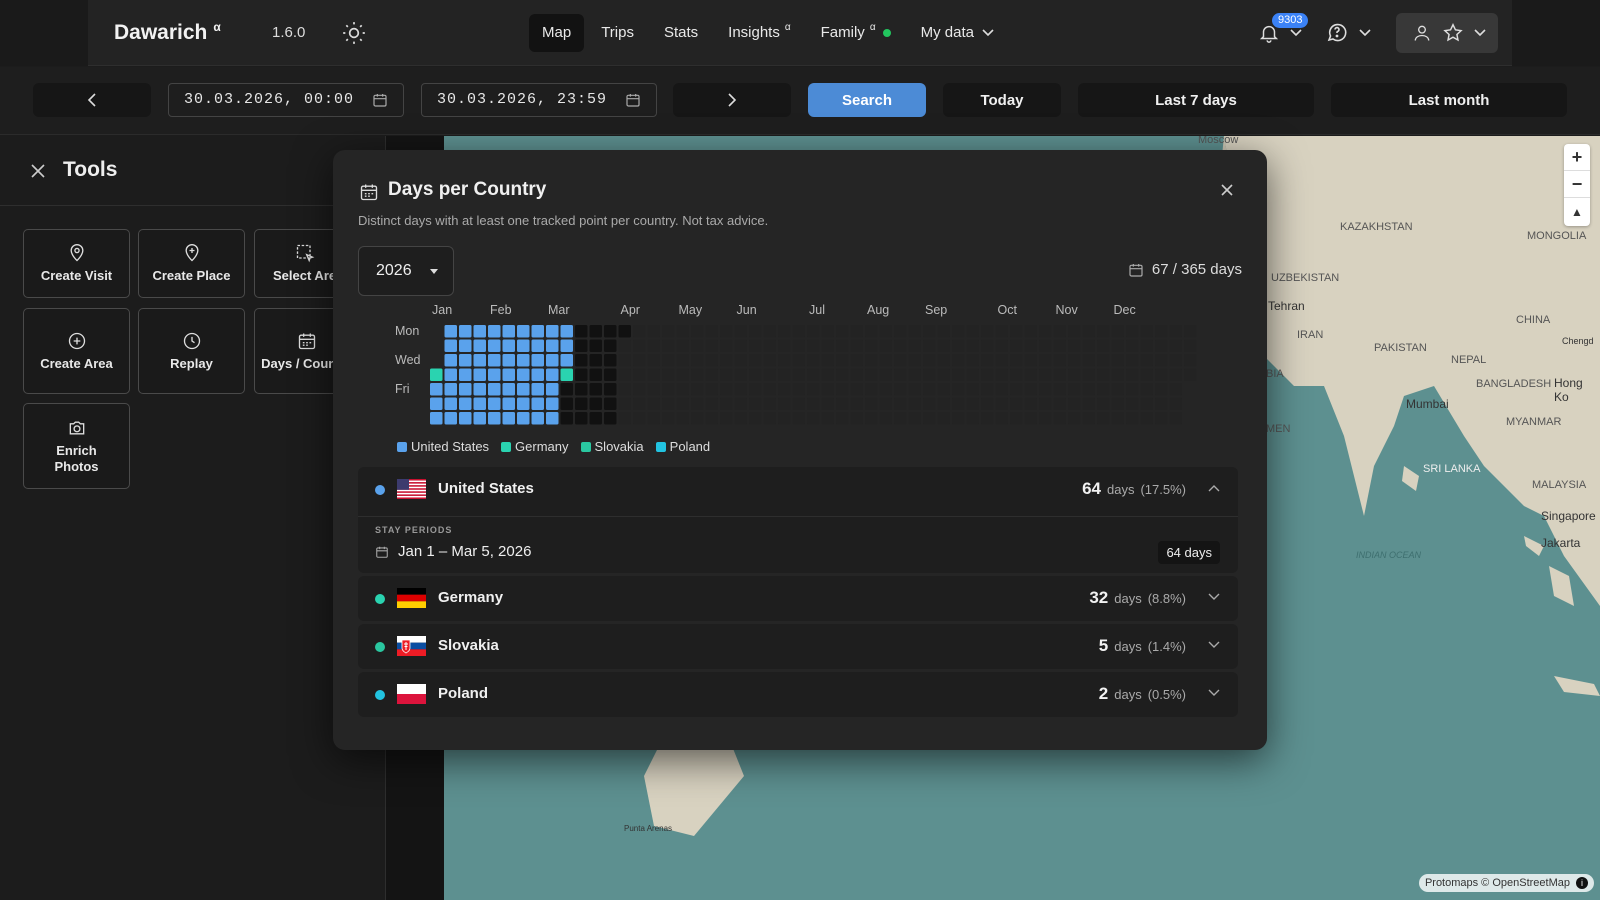  I want to click on enrich-photos-button: Enrich Photos, so click(76, 446).